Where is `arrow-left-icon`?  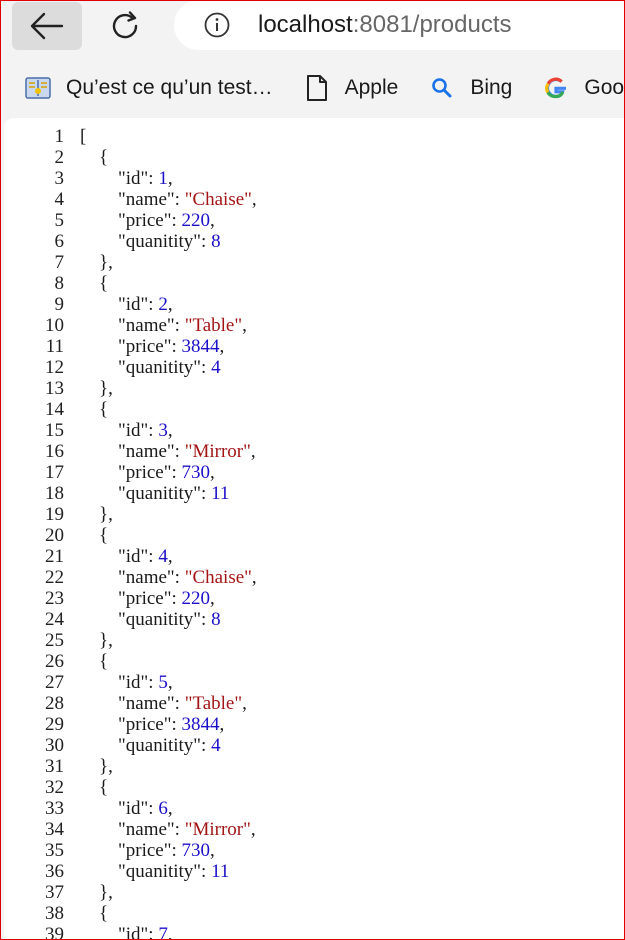 arrow-left-icon is located at coordinates (47, 26).